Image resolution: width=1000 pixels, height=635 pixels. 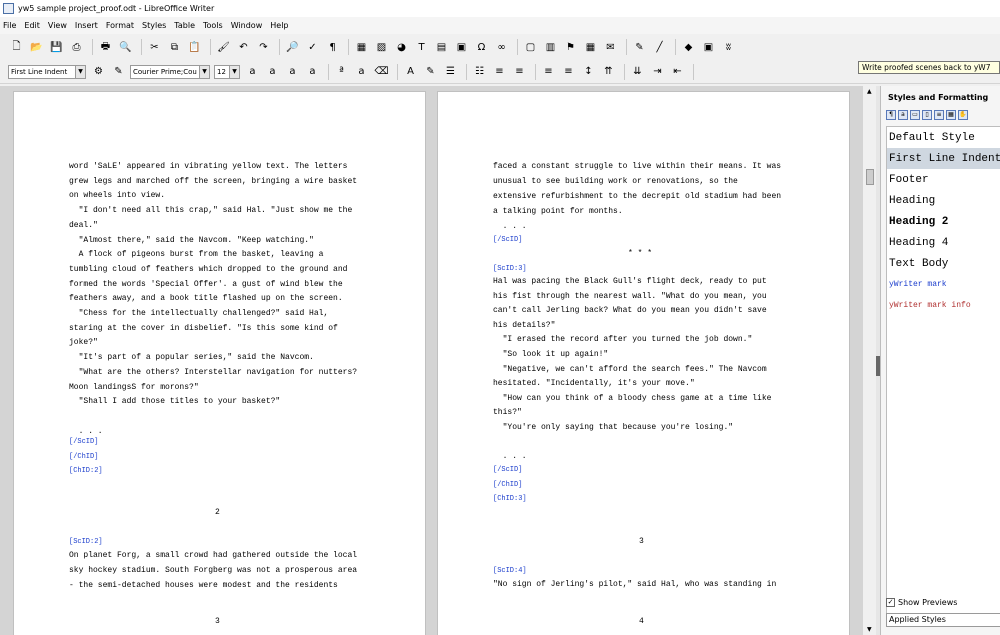 What do you see at coordinates (252, 71) in the screenshot?
I see `bold-icon: a` at bounding box center [252, 71].